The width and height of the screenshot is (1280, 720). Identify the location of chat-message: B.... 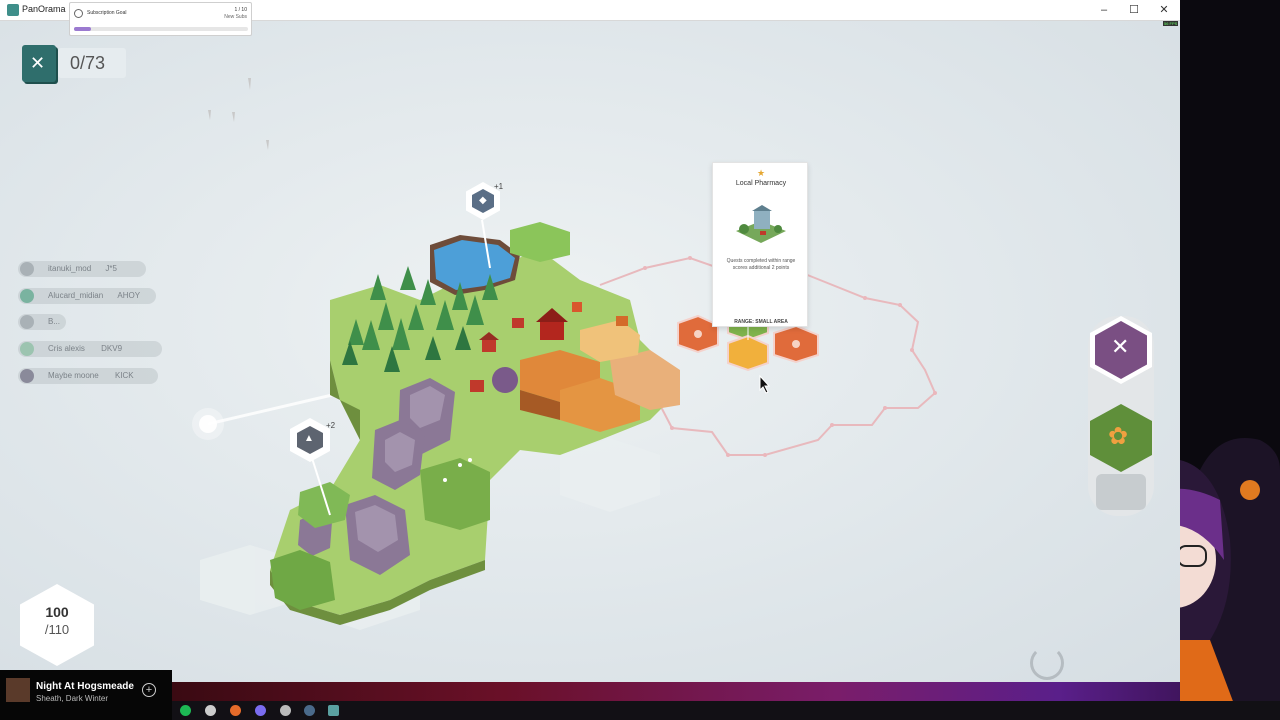
(42, 322).